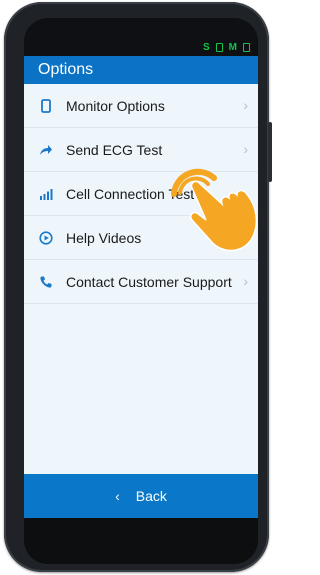  What do you see at coordinates (114, 150) in the screenshot?
I see `menu-item-label: Send ECG Test` at bounding box center [114, 150].